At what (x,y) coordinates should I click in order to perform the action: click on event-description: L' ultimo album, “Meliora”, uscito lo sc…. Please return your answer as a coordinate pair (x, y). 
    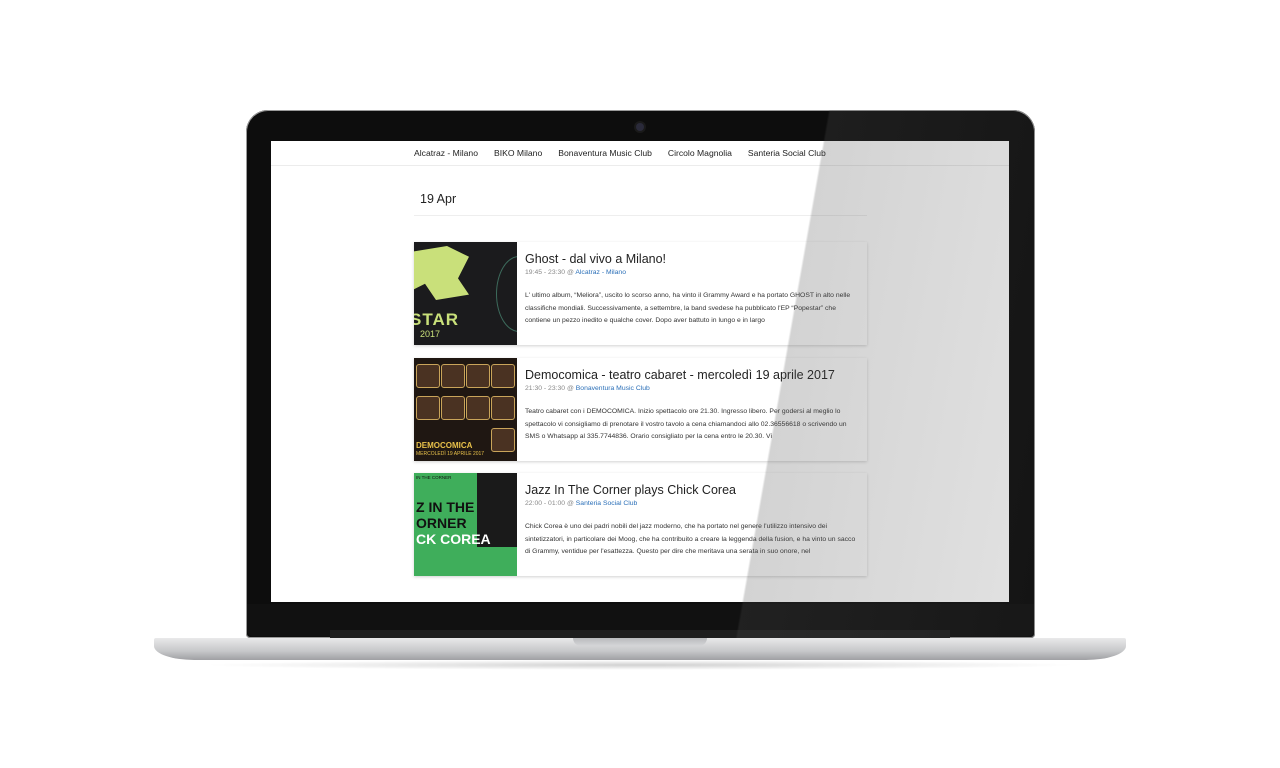
    Looking at the image, I should click on (688, 308).